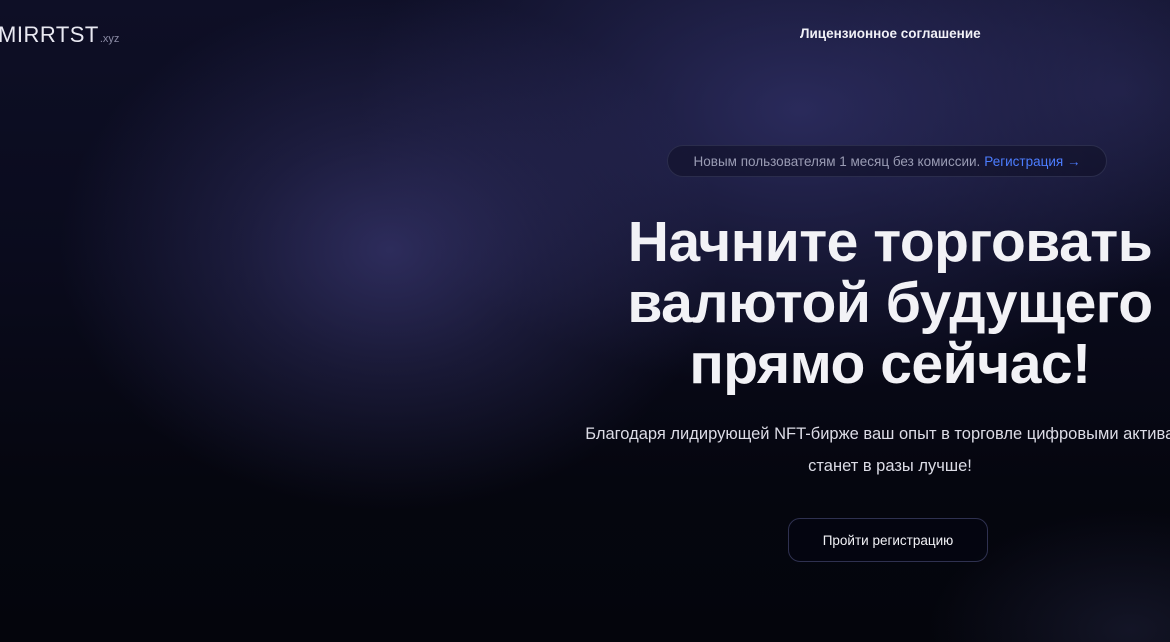  I want to click on license-agreement-link: Лицензионное соглашение, so click(890, 33).